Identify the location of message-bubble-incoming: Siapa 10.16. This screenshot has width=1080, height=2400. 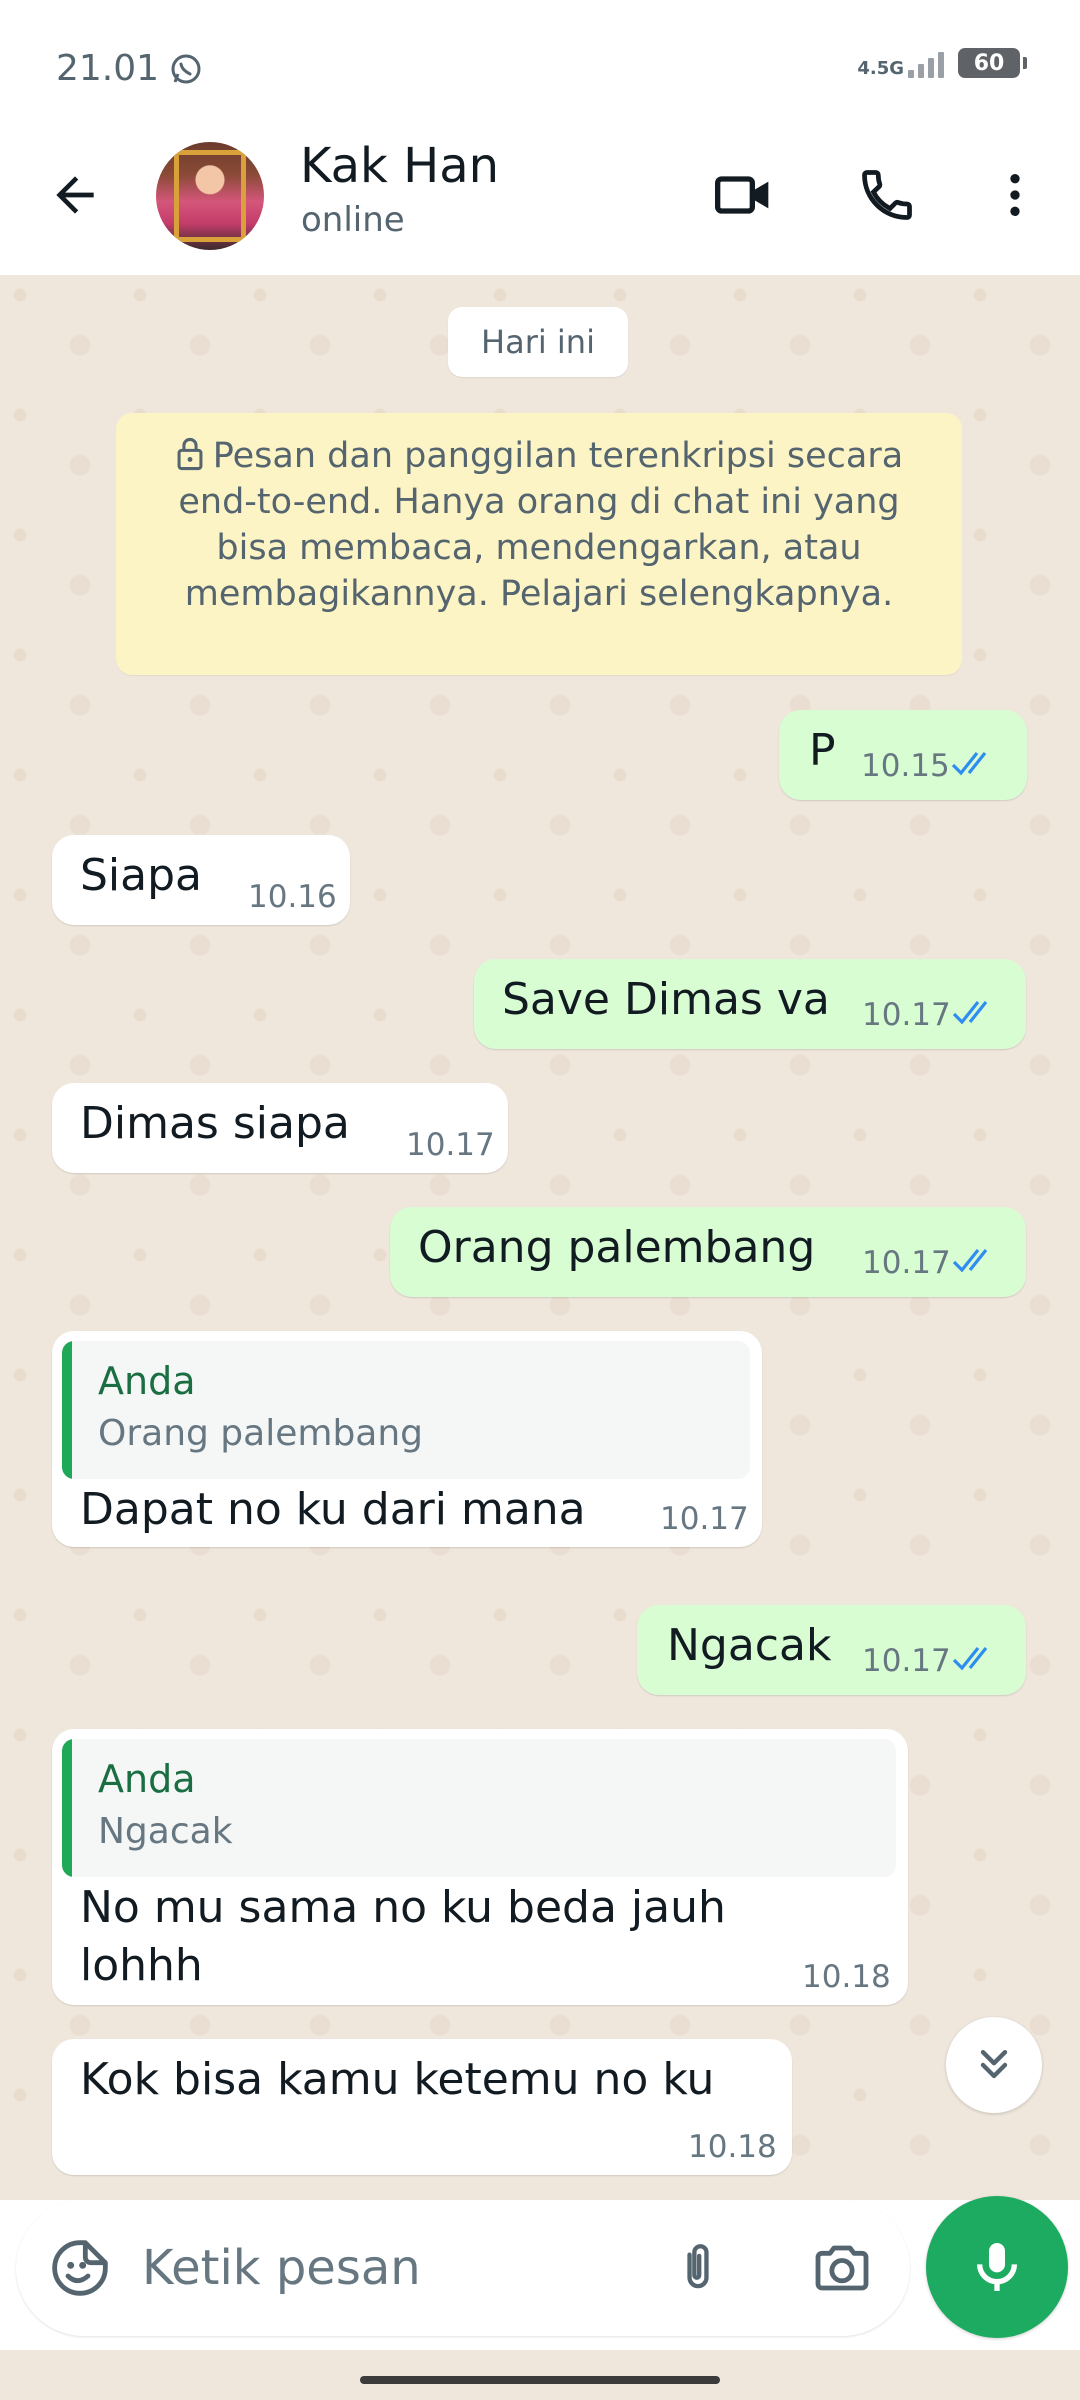
(201, 880).